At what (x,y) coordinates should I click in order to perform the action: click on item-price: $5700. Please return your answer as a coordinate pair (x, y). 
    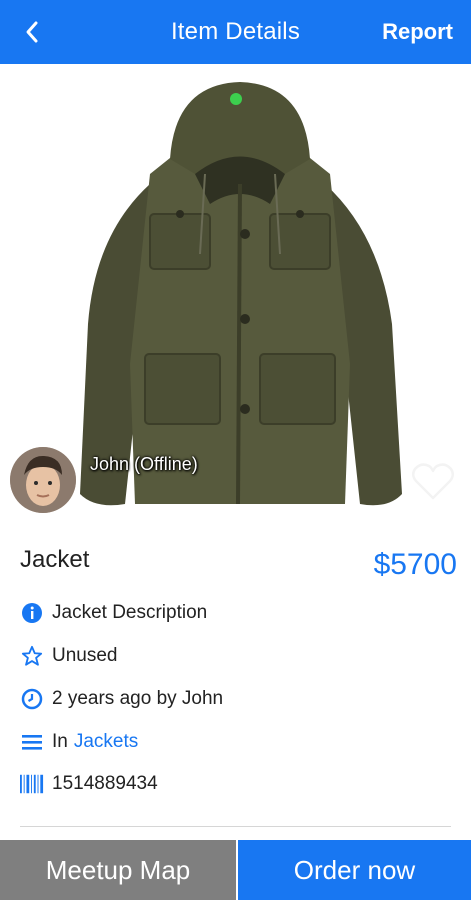
    Looking at the image, I should click on (415, 564).